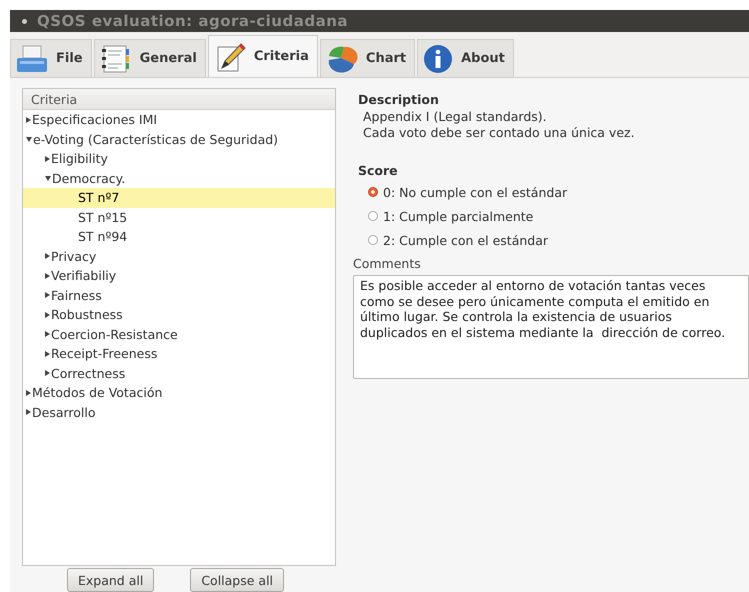  What do you see at coordinates (386, 58) in the screenshot?
I see `tab-label: Chart` at bounding box center [386, 58].